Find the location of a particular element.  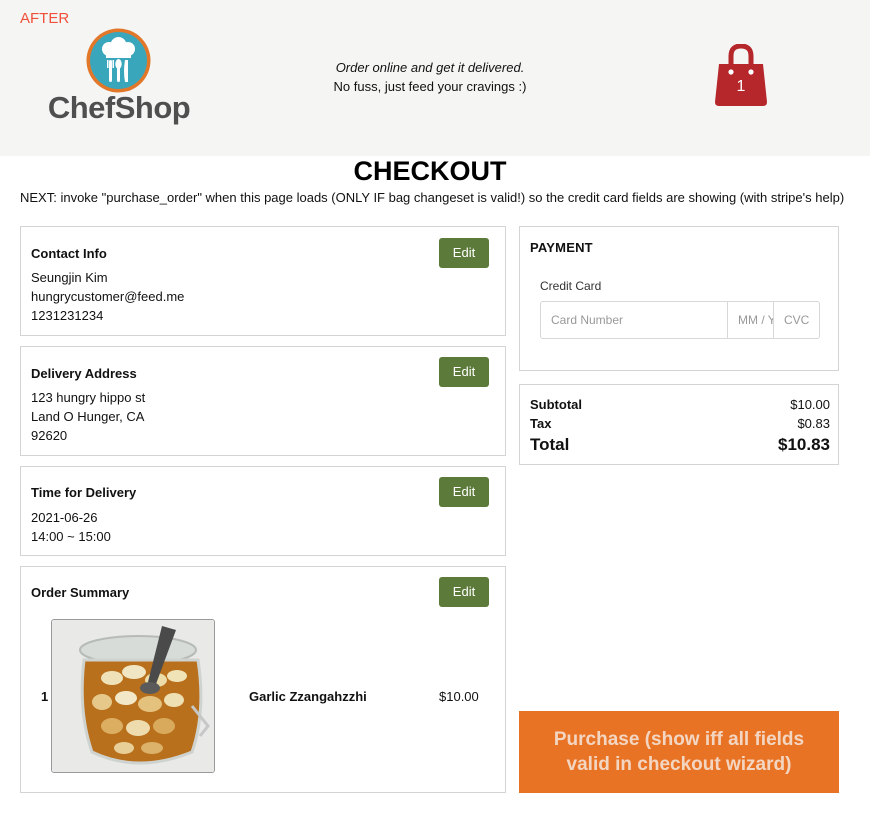

order-item-price: $10.00 is located at coordinates (459, 696).